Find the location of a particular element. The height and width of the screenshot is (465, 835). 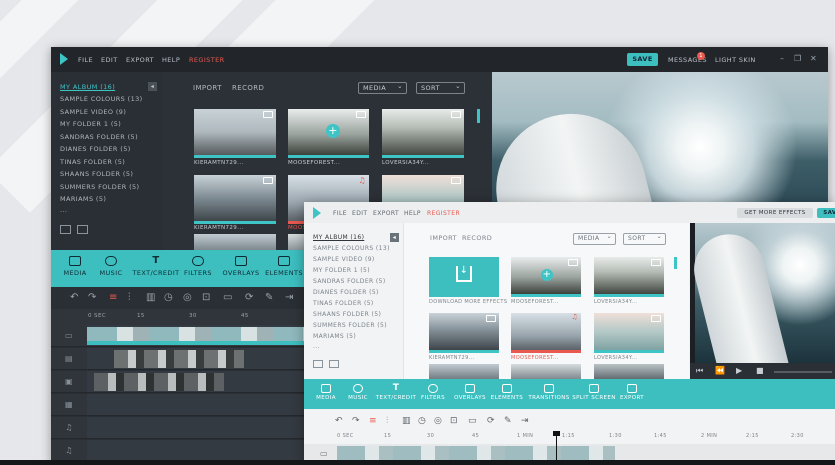

close-icon: ✕ is located at coordinates (813, 58).